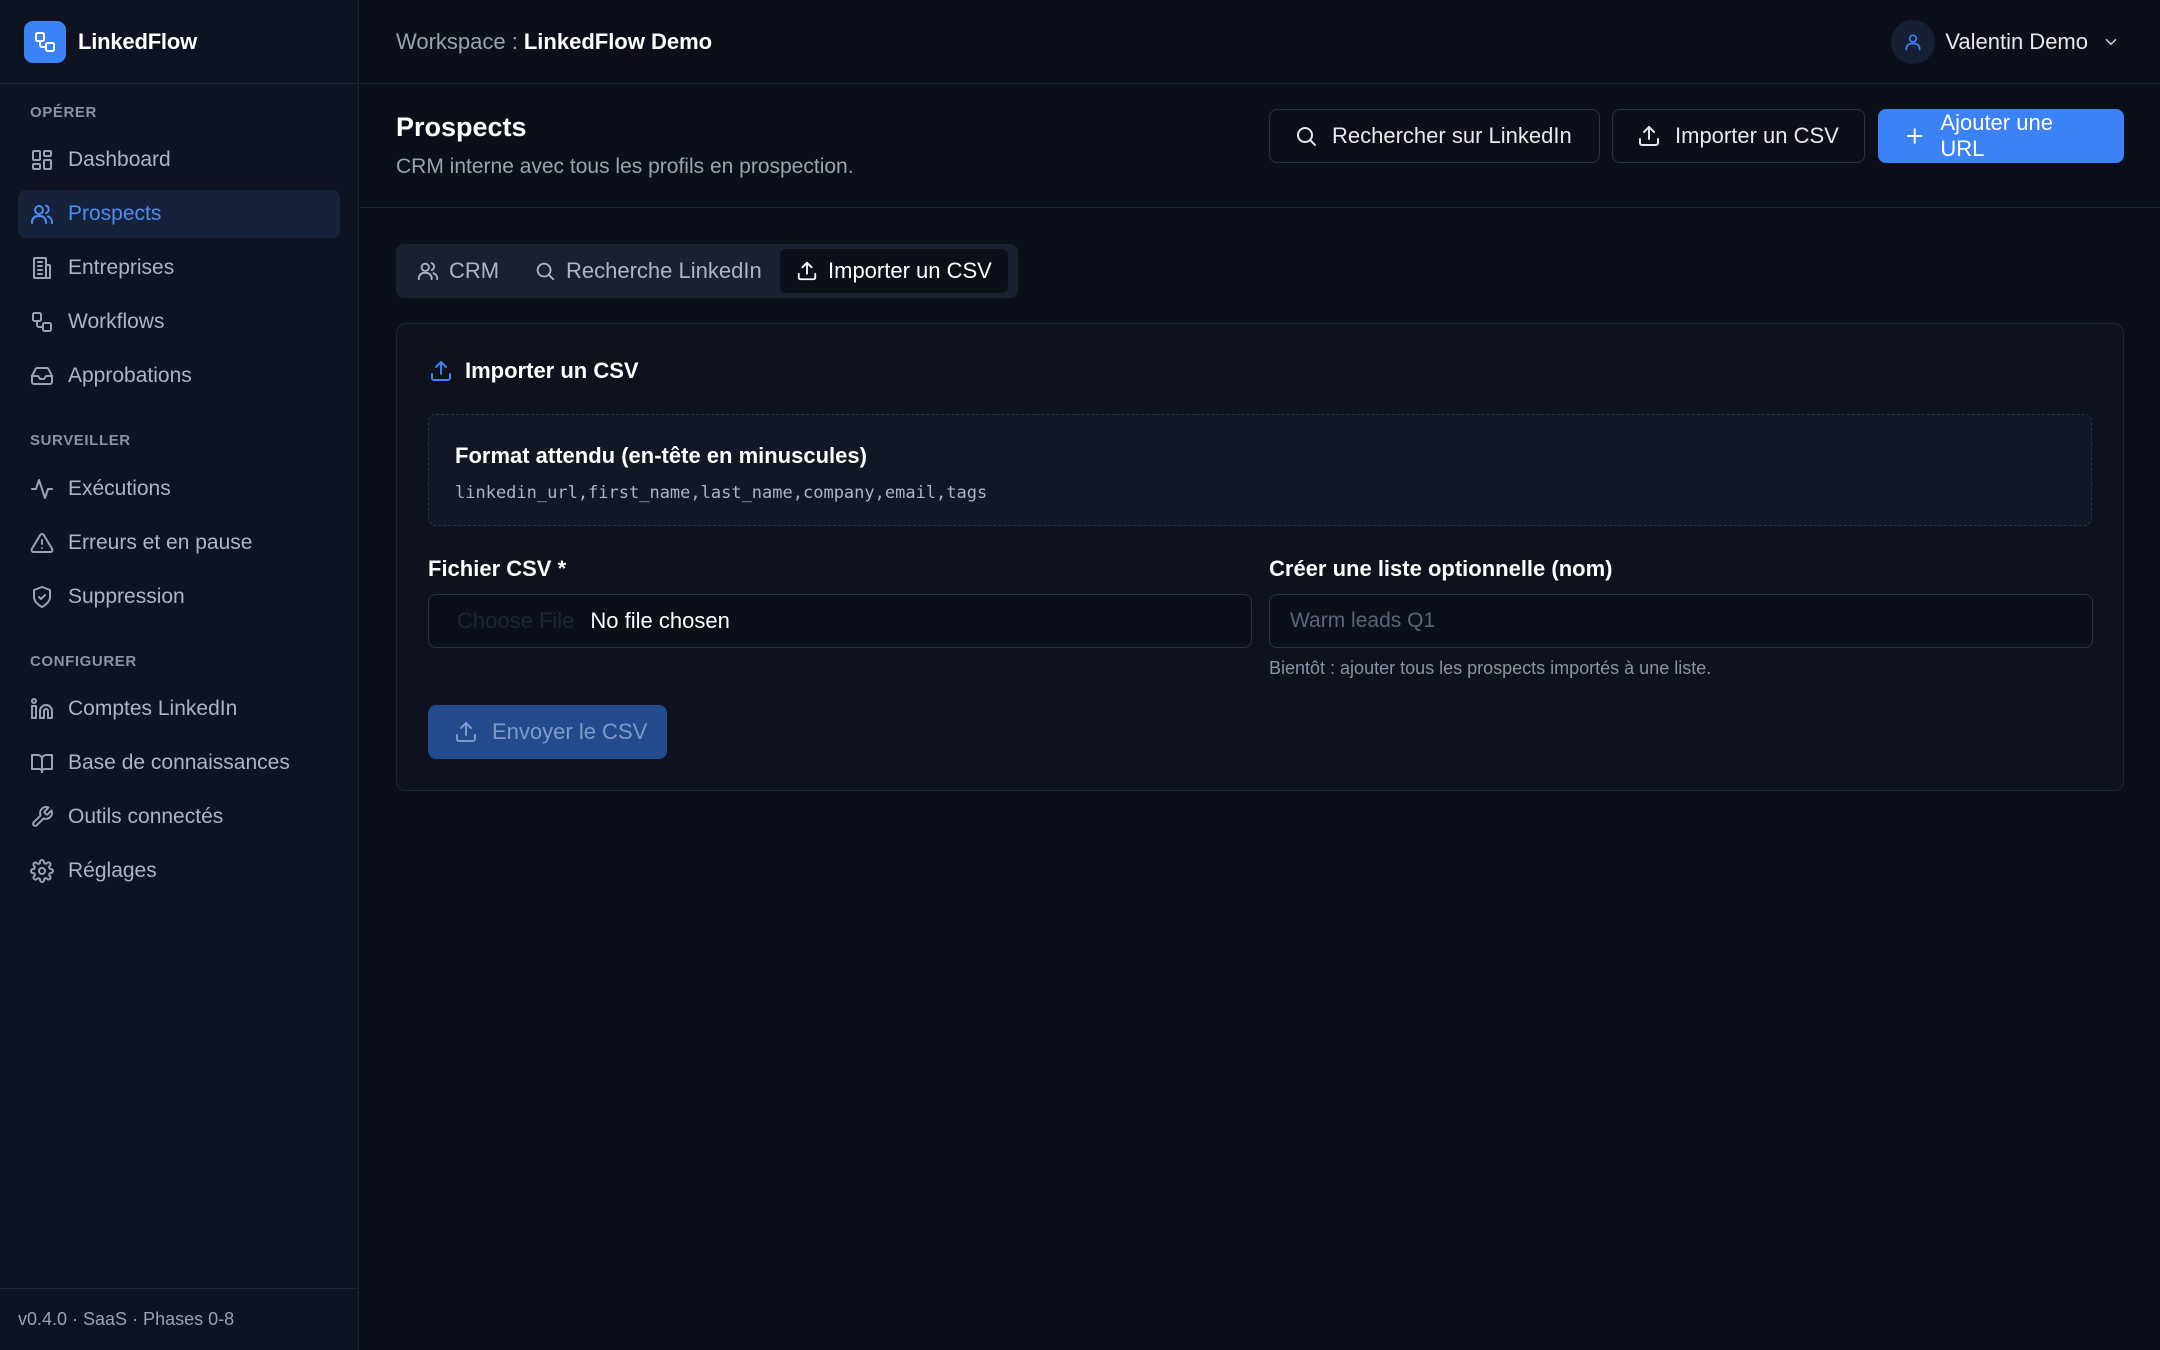 This screenshot has width=2160, height=1350. I want to click on brand-name: LinkedFlow, so click(138, 41).